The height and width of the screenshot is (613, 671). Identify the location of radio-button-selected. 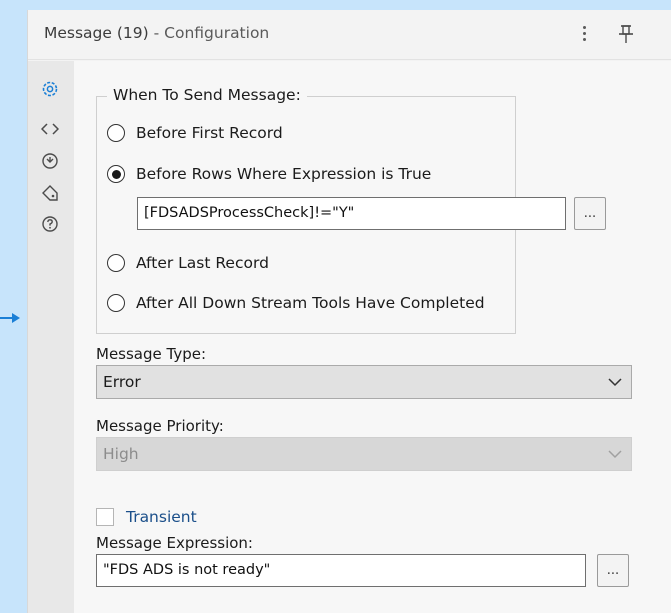
(116, 174).